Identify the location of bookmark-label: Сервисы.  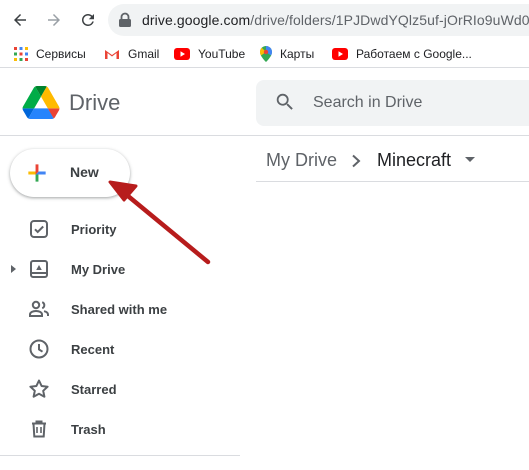
(61, 54).